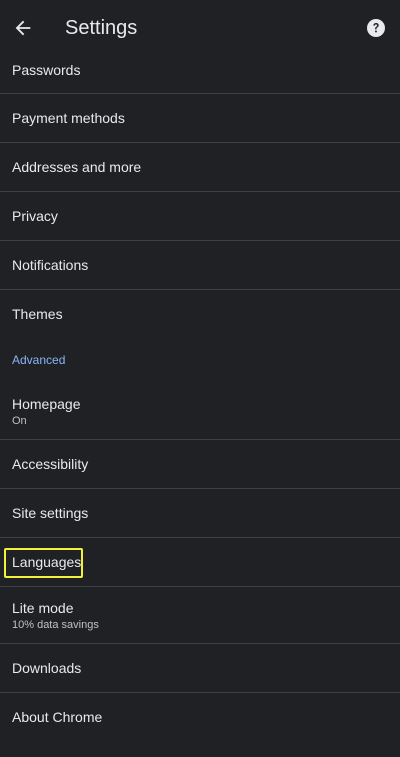 The height and width of the screenshot is (757, 400). I want to click on setting-label: Privacy, so click(35, 216).